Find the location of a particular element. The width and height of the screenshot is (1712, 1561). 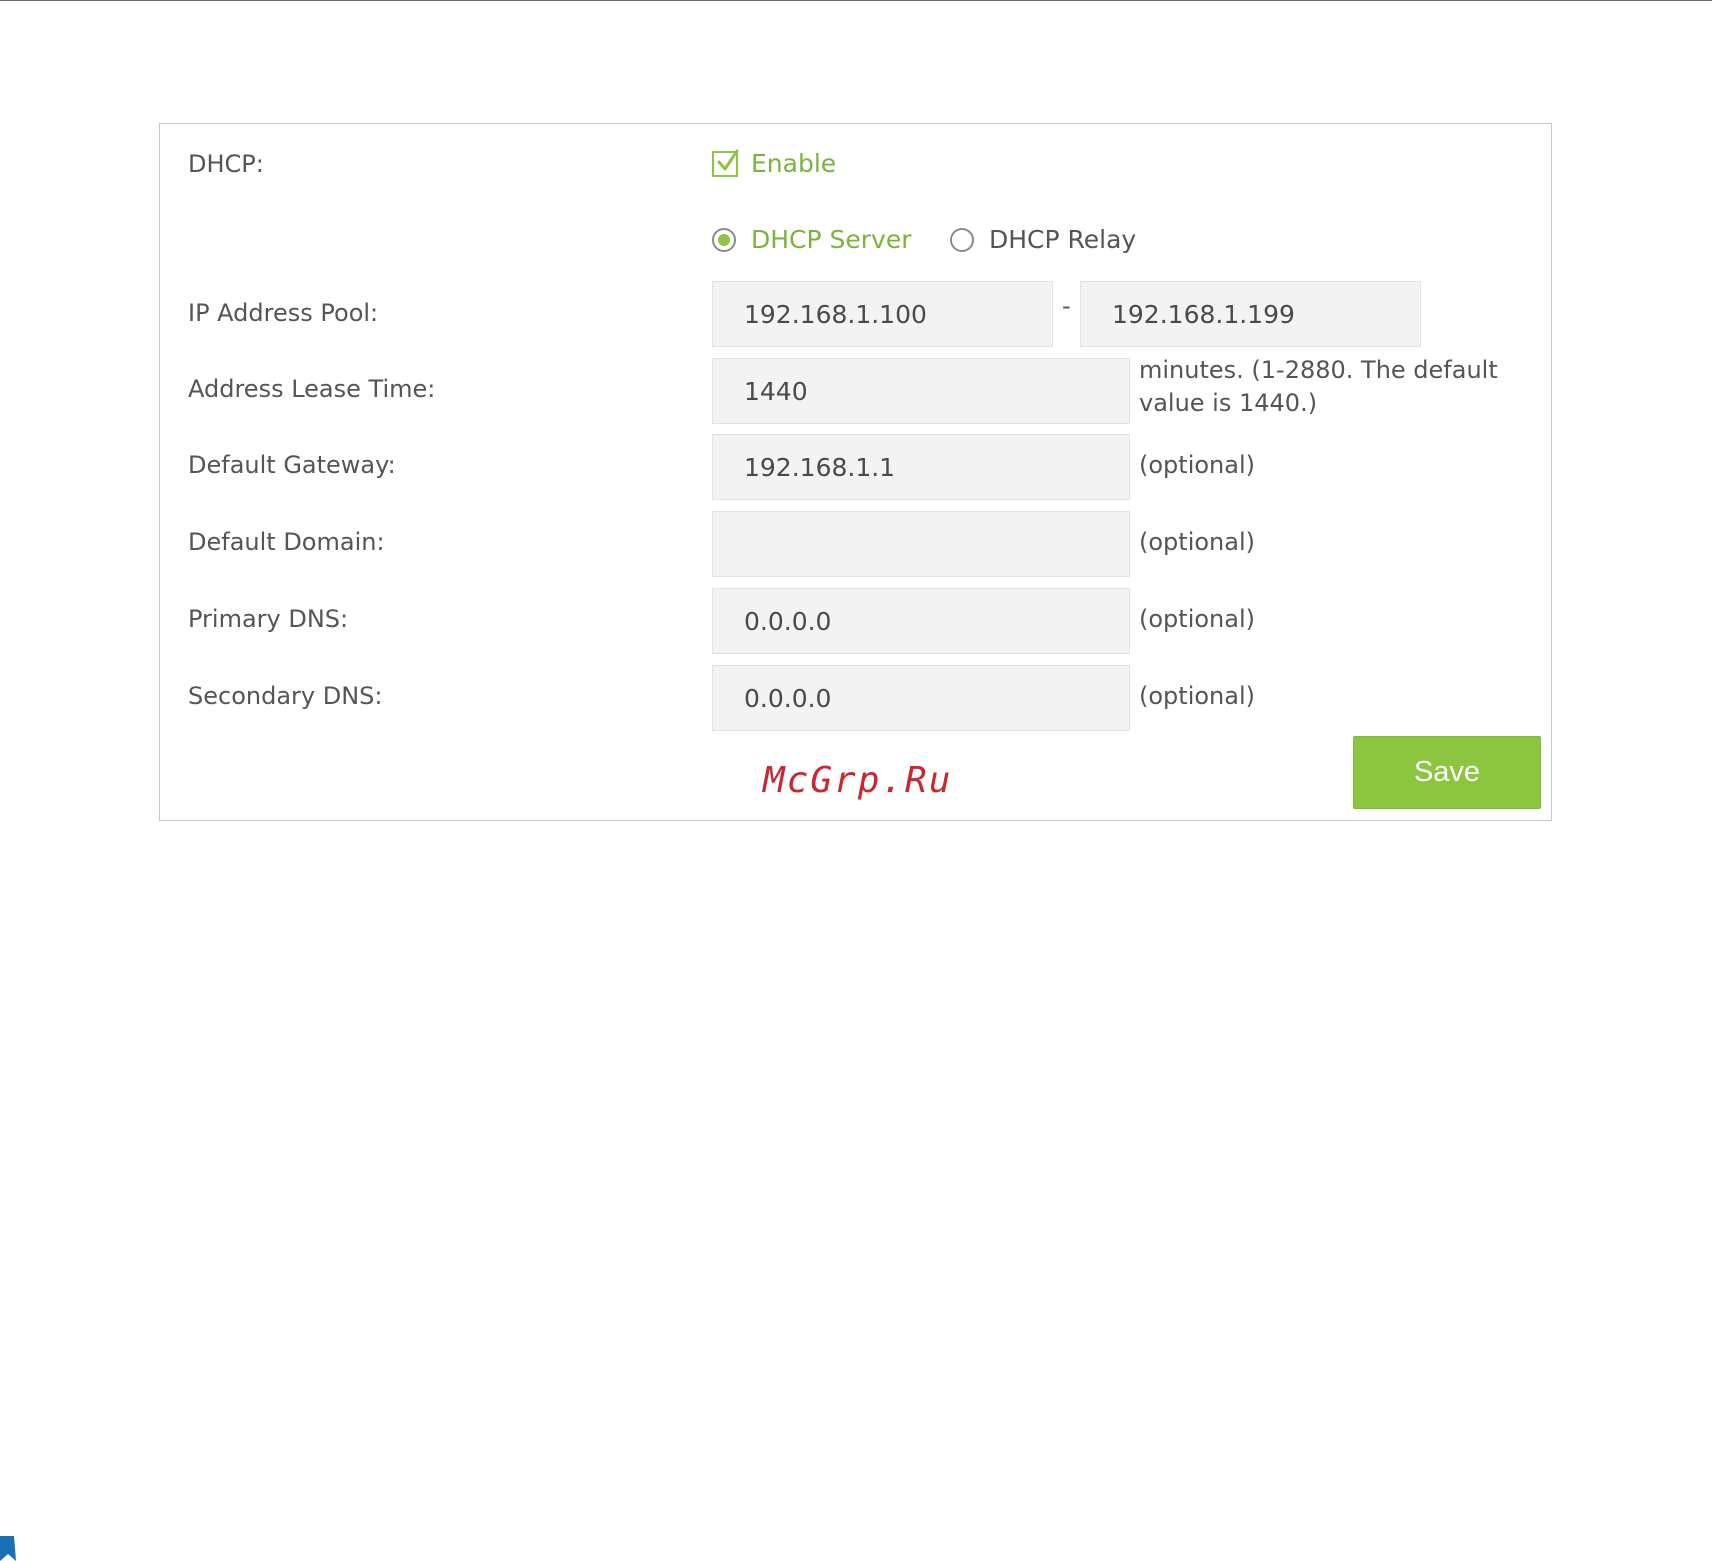

default-domain-optional: (optional) is located at coordinates (1197, 542).